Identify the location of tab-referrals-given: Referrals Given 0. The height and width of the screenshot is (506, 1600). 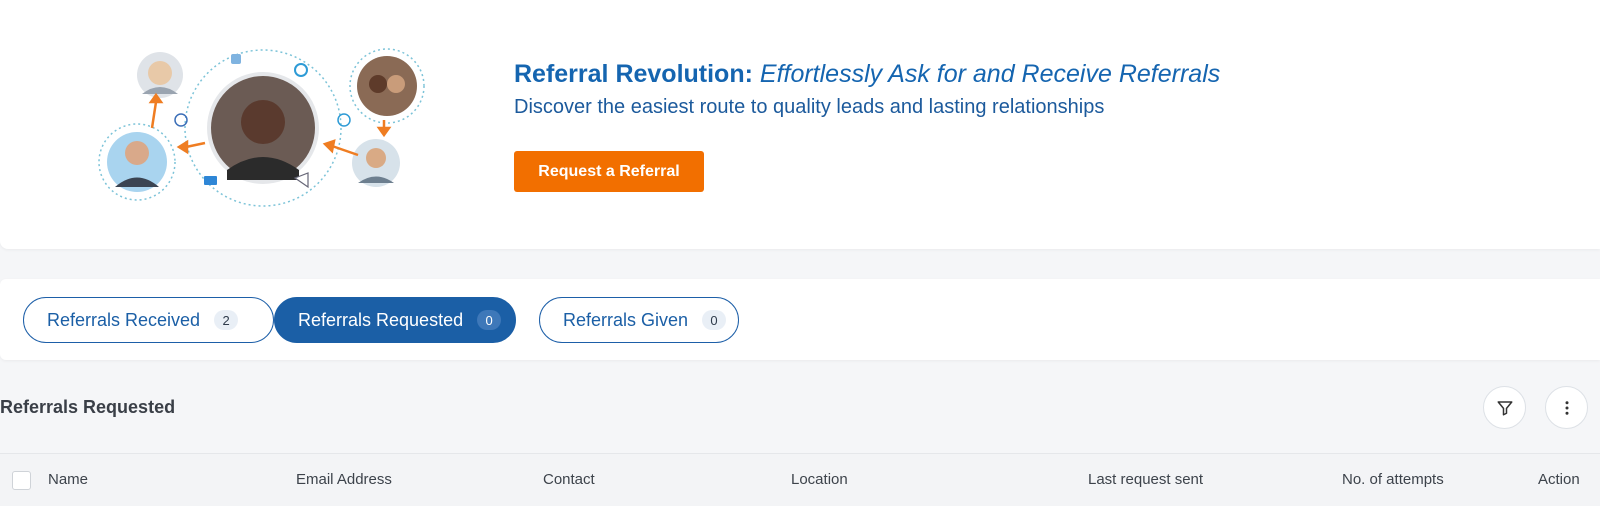
(639, 320).